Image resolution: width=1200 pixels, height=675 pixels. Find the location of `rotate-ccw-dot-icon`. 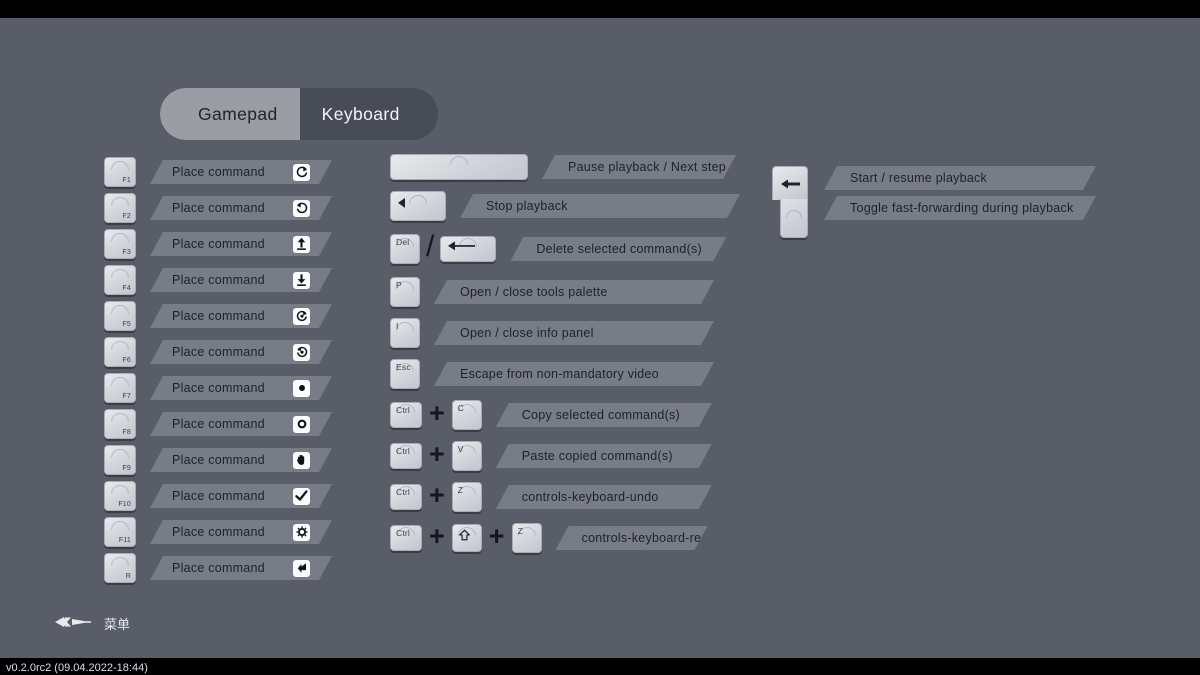

rotate-ccw-dot-icon is located at coordinates (301, 352).